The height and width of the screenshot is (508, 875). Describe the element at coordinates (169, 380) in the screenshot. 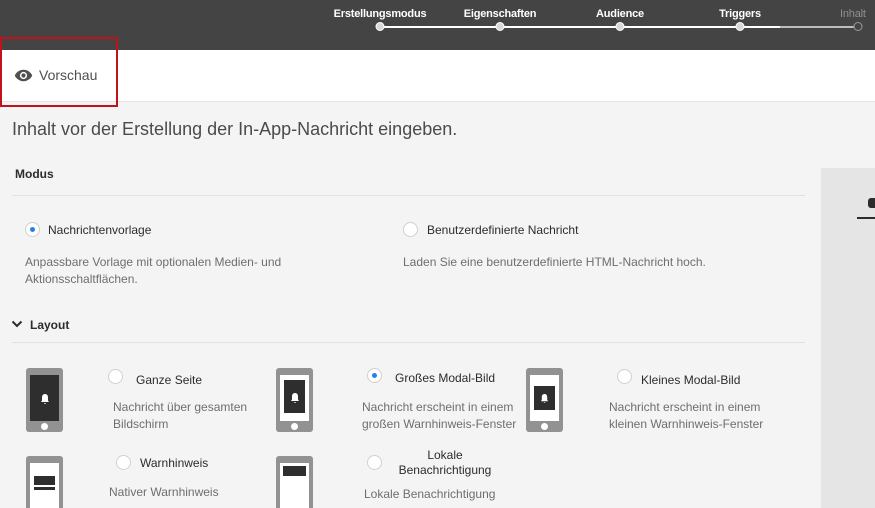

I see `option-label-ganze-seite: Ganze Seite` at that location.